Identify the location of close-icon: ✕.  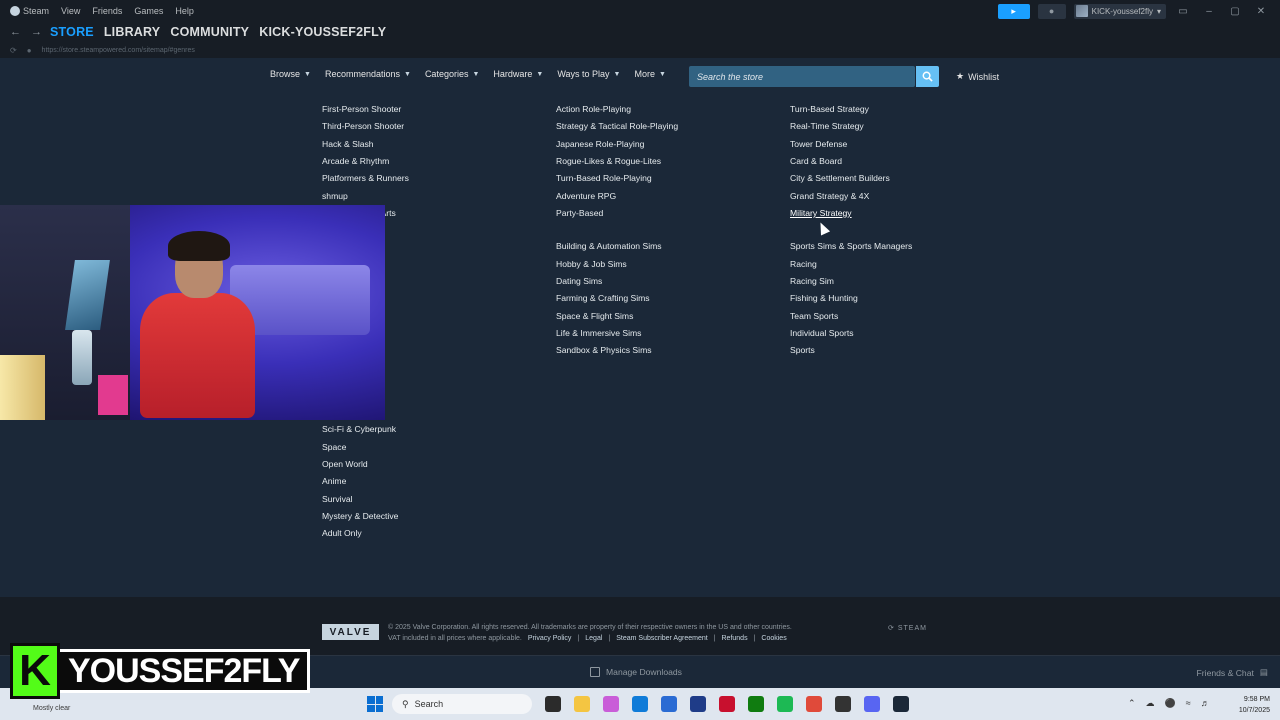
(1261, 11).